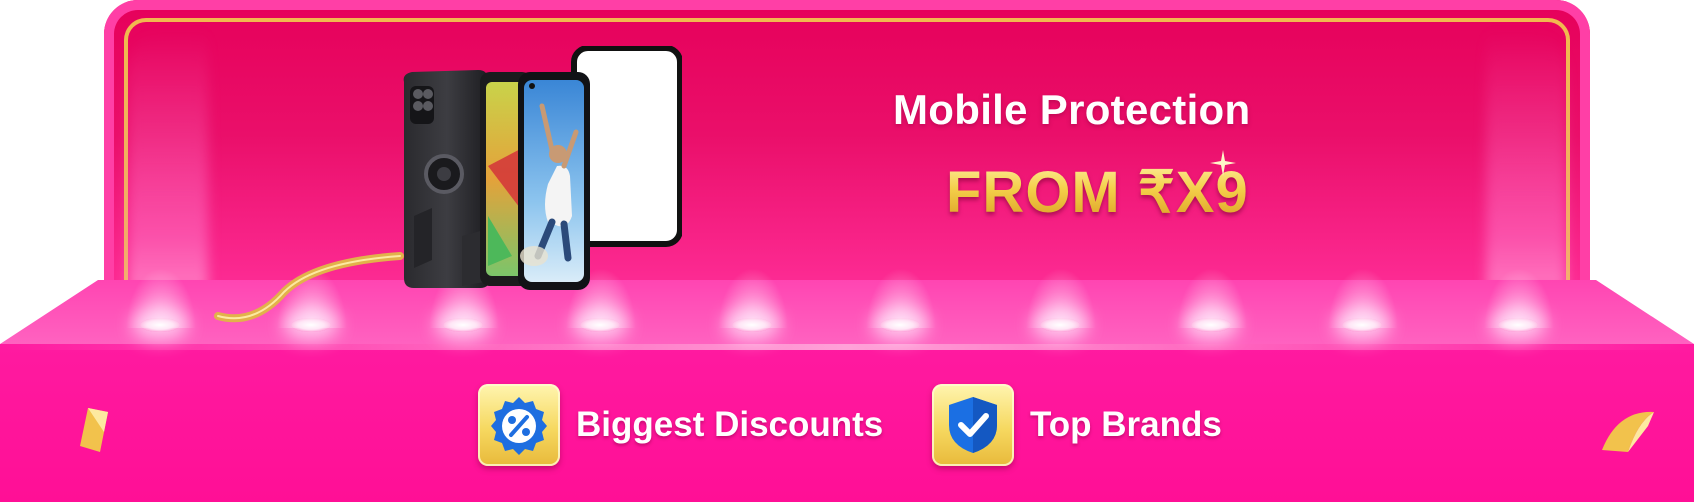  I want to click on phone-case-product-image, so click(542, 168).